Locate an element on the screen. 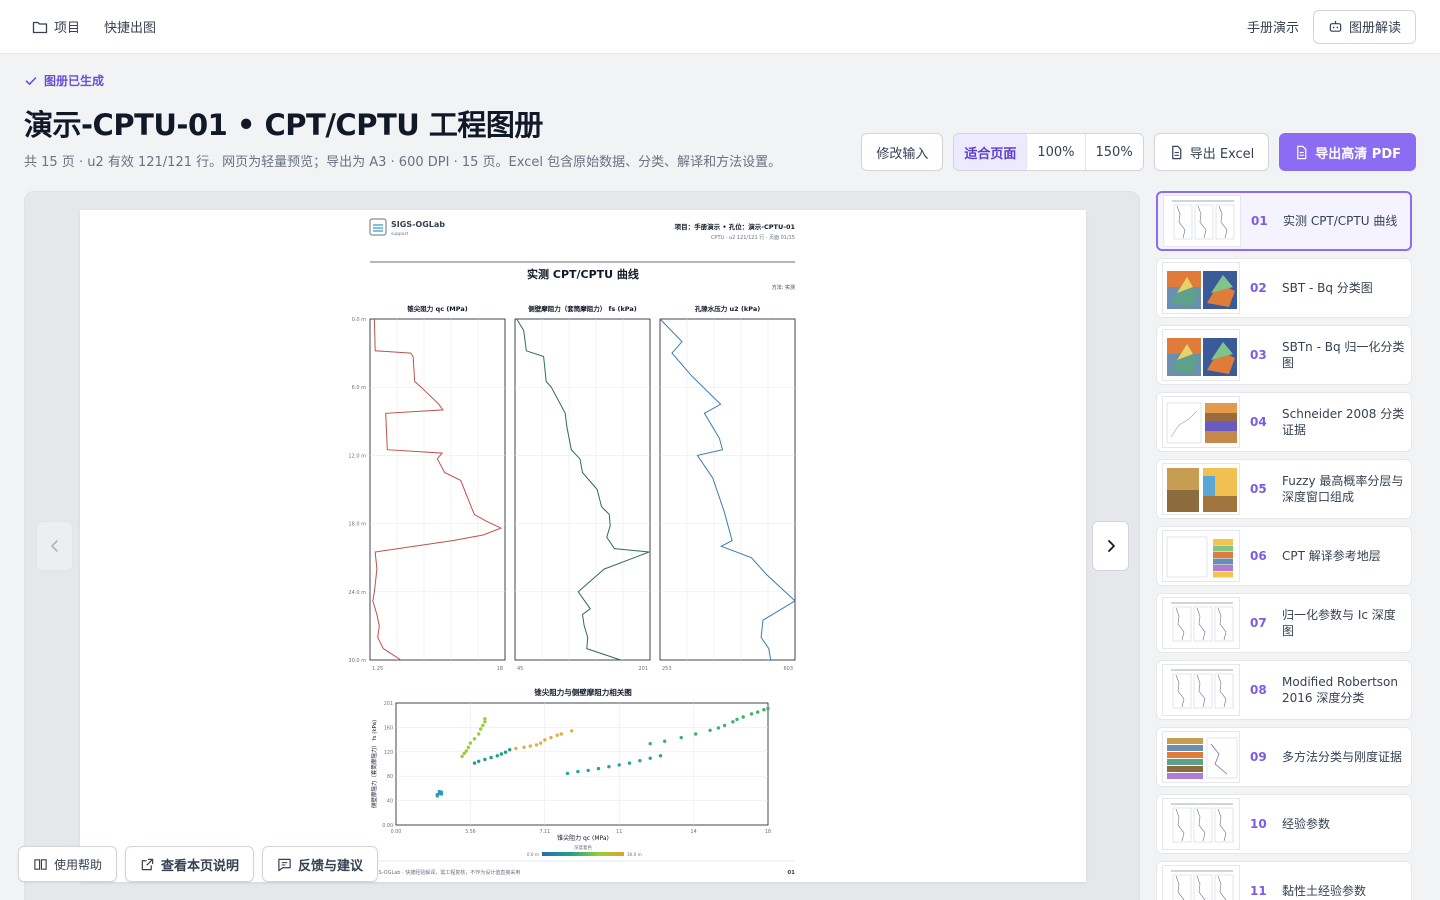  x-tick-label: 14 is located at coordinates (694, 832).